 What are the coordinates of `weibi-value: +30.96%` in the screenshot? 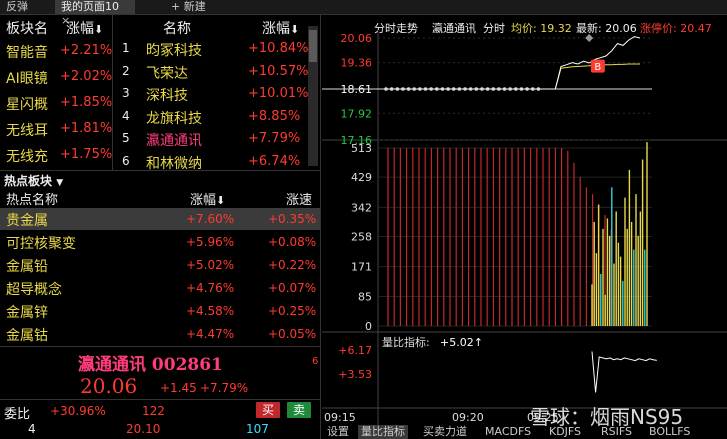 It's located at (78, 411).